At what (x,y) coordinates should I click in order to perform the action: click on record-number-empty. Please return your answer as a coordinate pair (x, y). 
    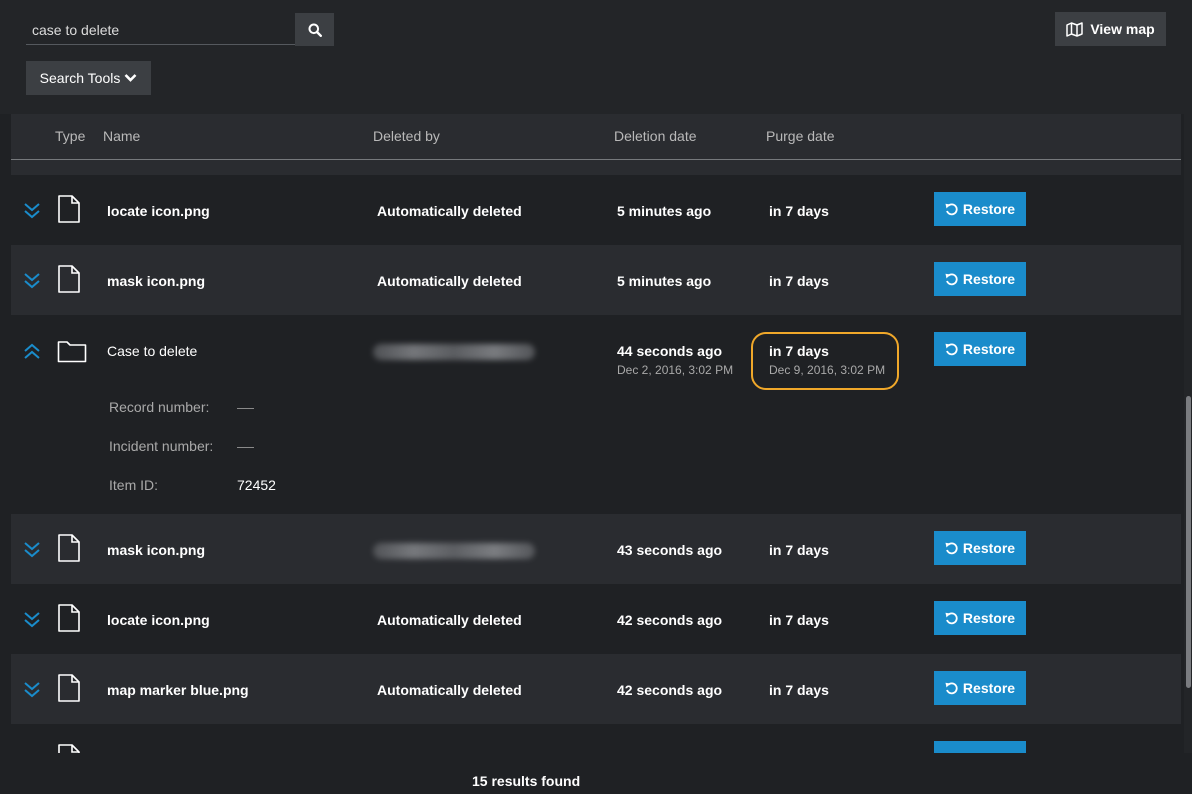
    Looking at the image, I should click on (245, 408).